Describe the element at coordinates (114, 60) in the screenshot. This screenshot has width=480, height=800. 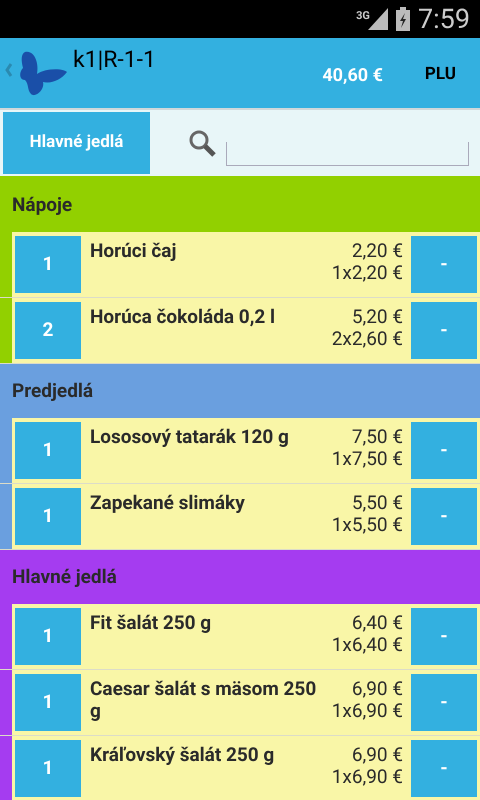
I see `table-title: k1|R-1-1` at that location.